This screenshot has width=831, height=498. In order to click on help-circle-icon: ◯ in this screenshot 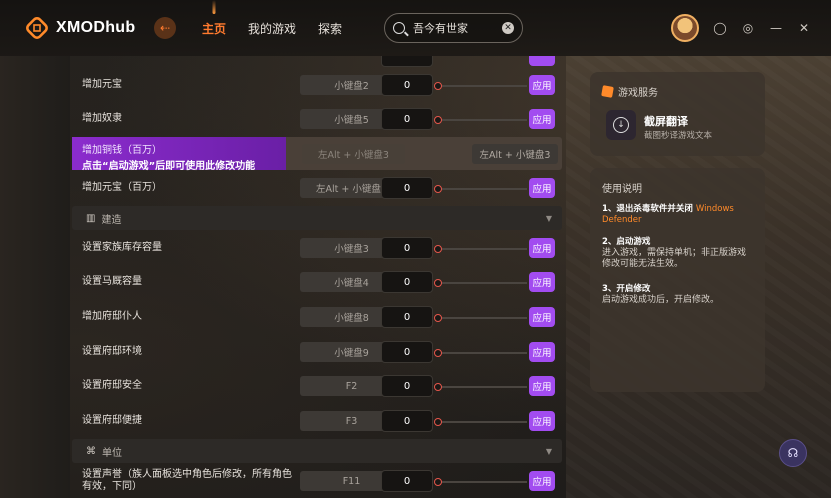, I will do `click(720, 28)`.